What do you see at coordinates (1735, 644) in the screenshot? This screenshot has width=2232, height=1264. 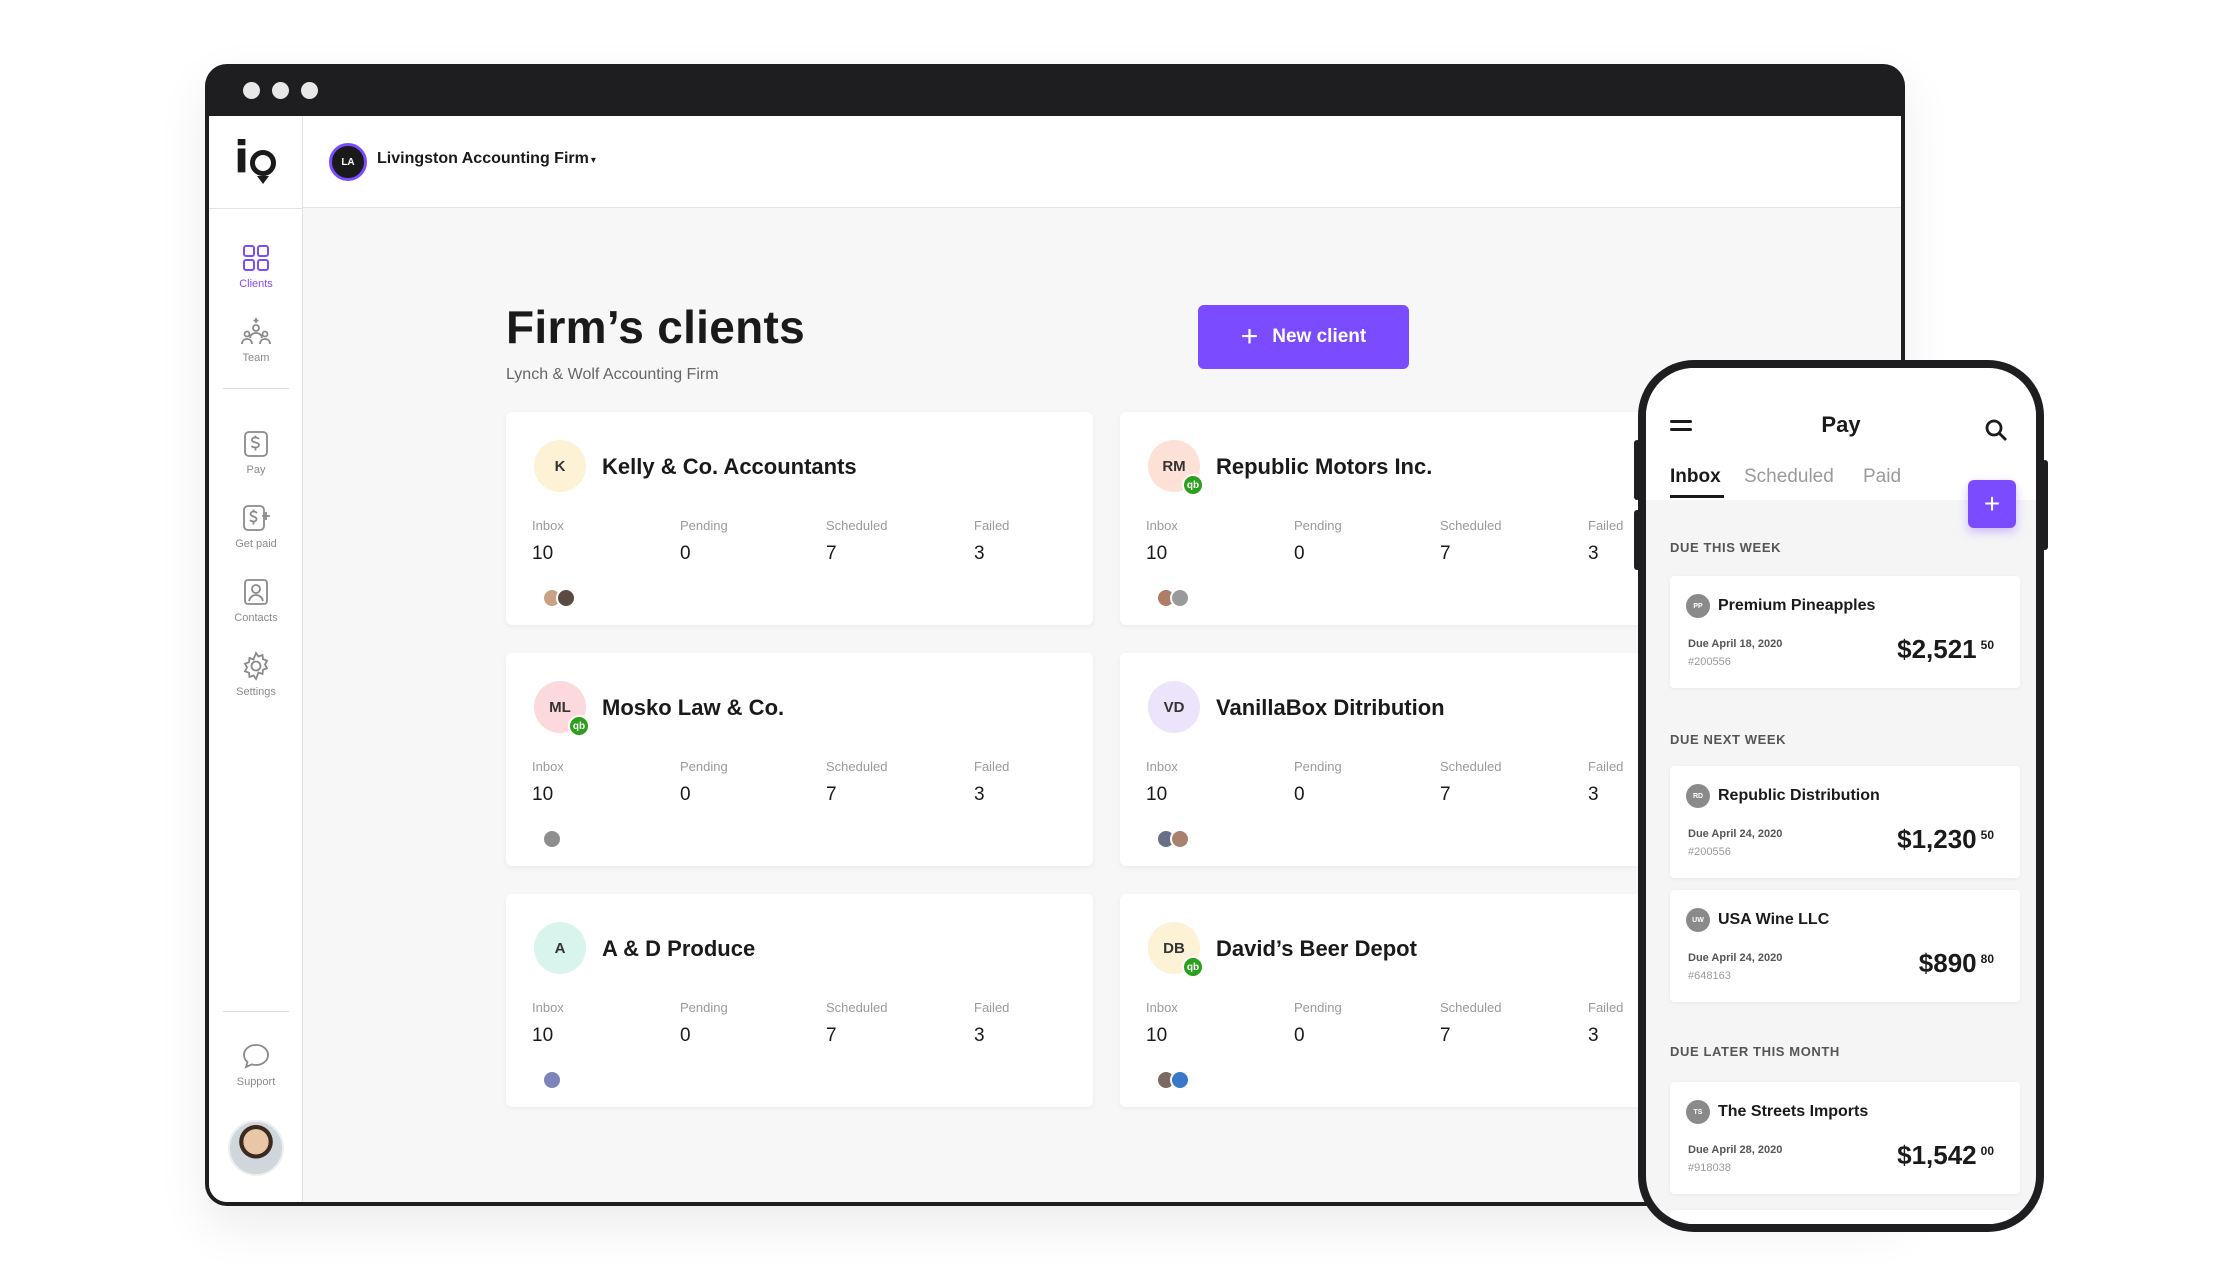 I see `due-date: Due April 18, 2020` at bounding box center [1735, 644].